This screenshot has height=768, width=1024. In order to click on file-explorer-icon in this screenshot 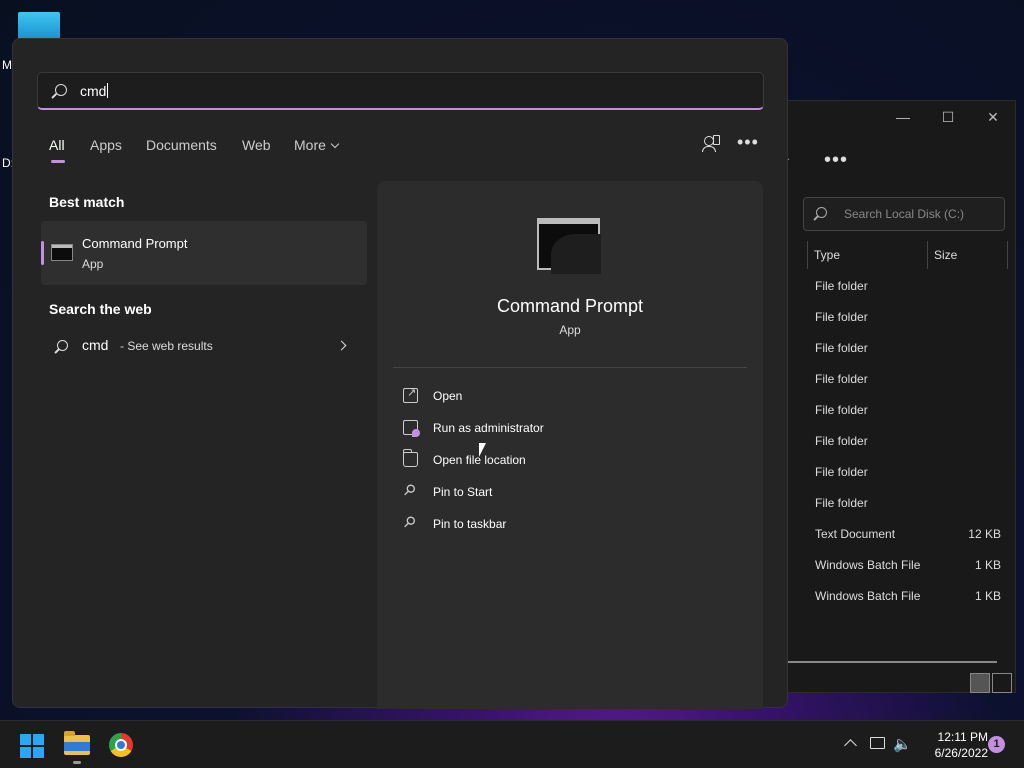, I will do `click(77, 743)`.